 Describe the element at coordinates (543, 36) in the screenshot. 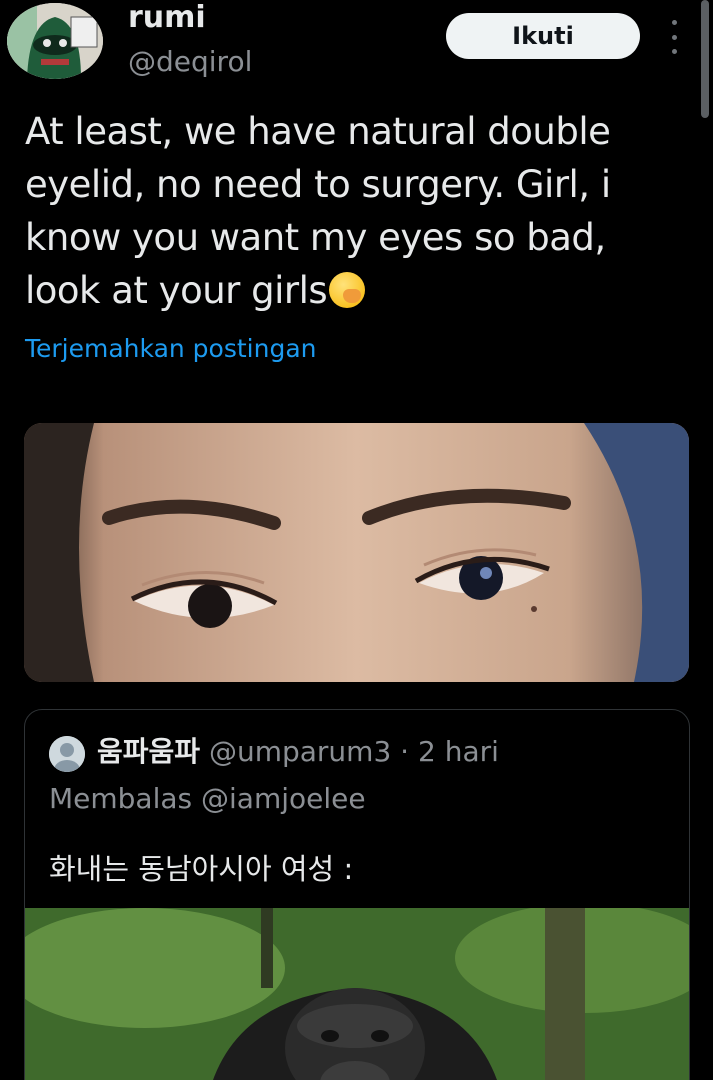

I see `follow-button: Ikuti` at that location.